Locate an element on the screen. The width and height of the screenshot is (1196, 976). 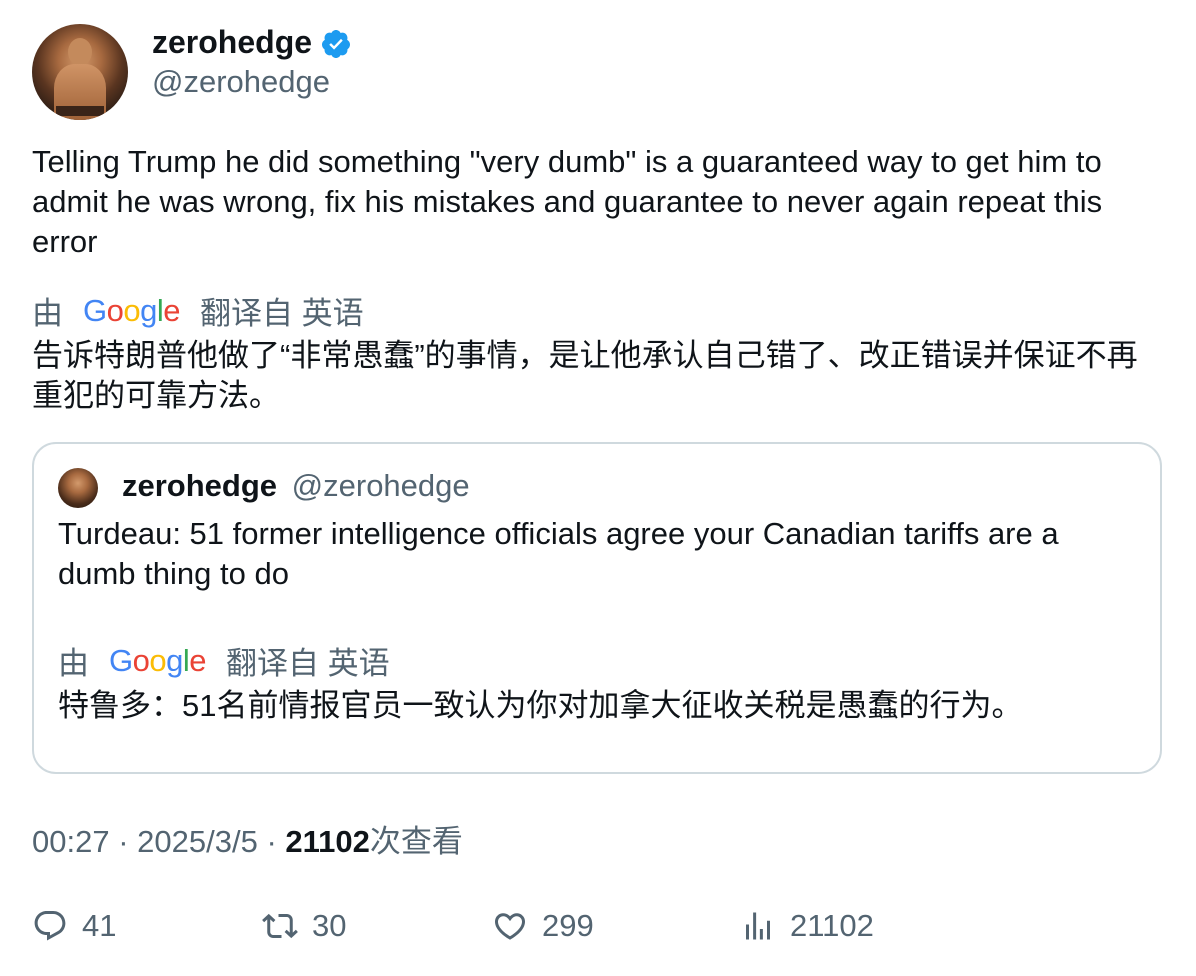
translation-attribution: 由 Google 翻译自 英语 is located at coordinates (198, 310).